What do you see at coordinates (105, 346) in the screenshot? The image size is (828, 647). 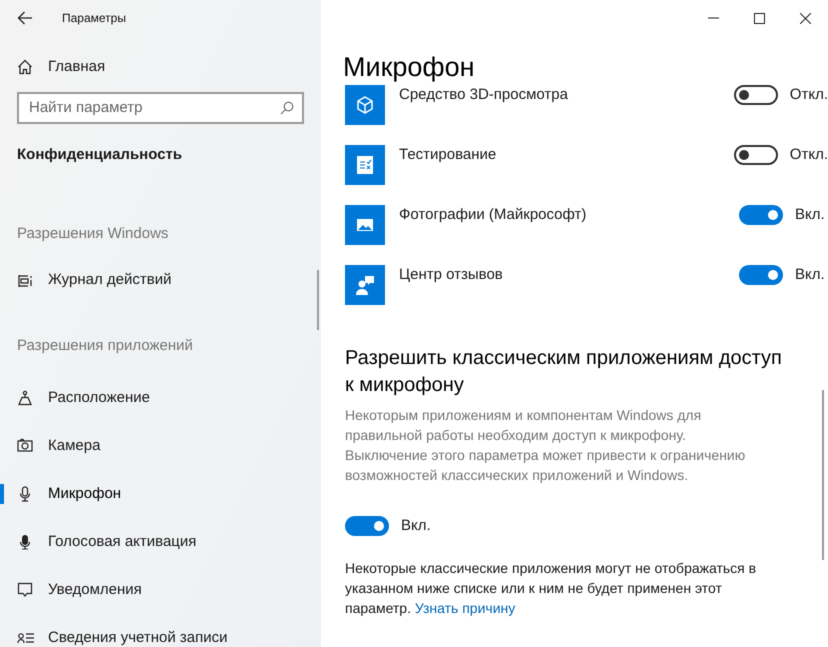 I see `group-heading: Разрешения приложений` at bounding box center [105, 346].